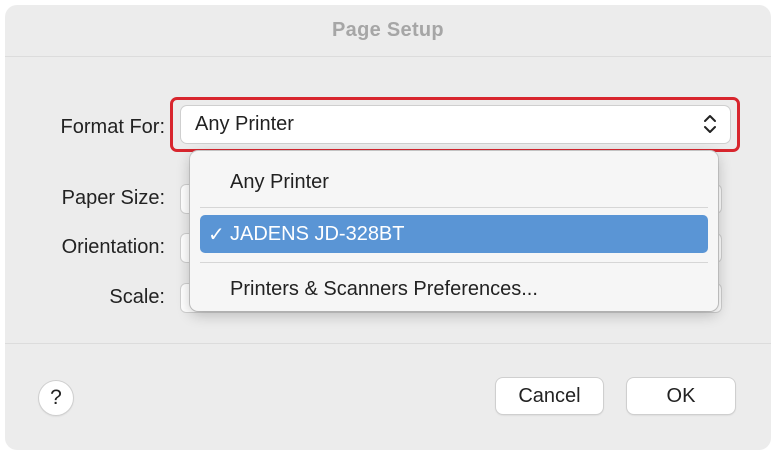  I want to click on format-for-label: Format For:, so click(112, 127).